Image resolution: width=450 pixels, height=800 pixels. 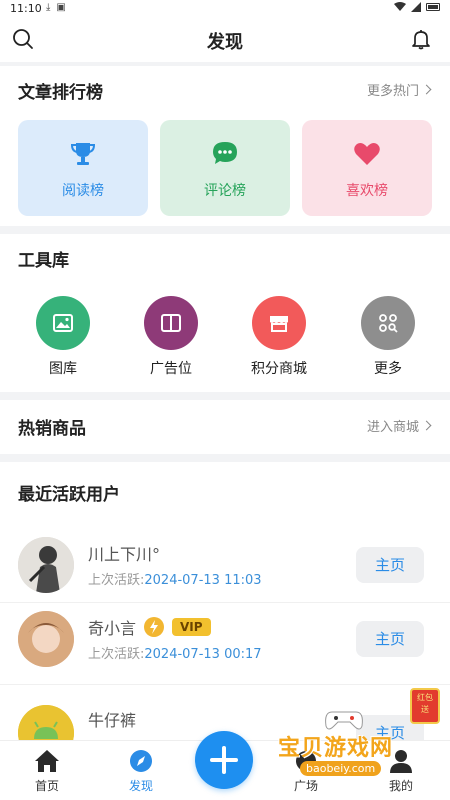 What do you see at coordinates (225, 191) in the screenshot?
I see `rank-comment-label: 评论榜` at bounding box center [225, 191].